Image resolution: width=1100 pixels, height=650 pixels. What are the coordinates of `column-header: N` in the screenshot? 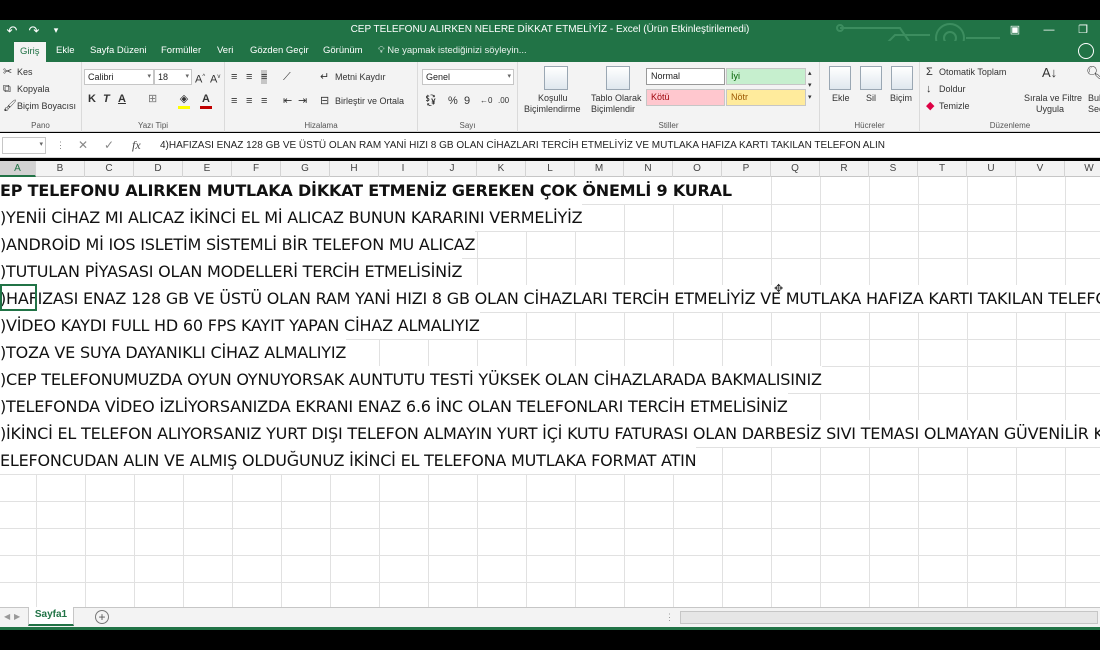 It's located at (648, 169).